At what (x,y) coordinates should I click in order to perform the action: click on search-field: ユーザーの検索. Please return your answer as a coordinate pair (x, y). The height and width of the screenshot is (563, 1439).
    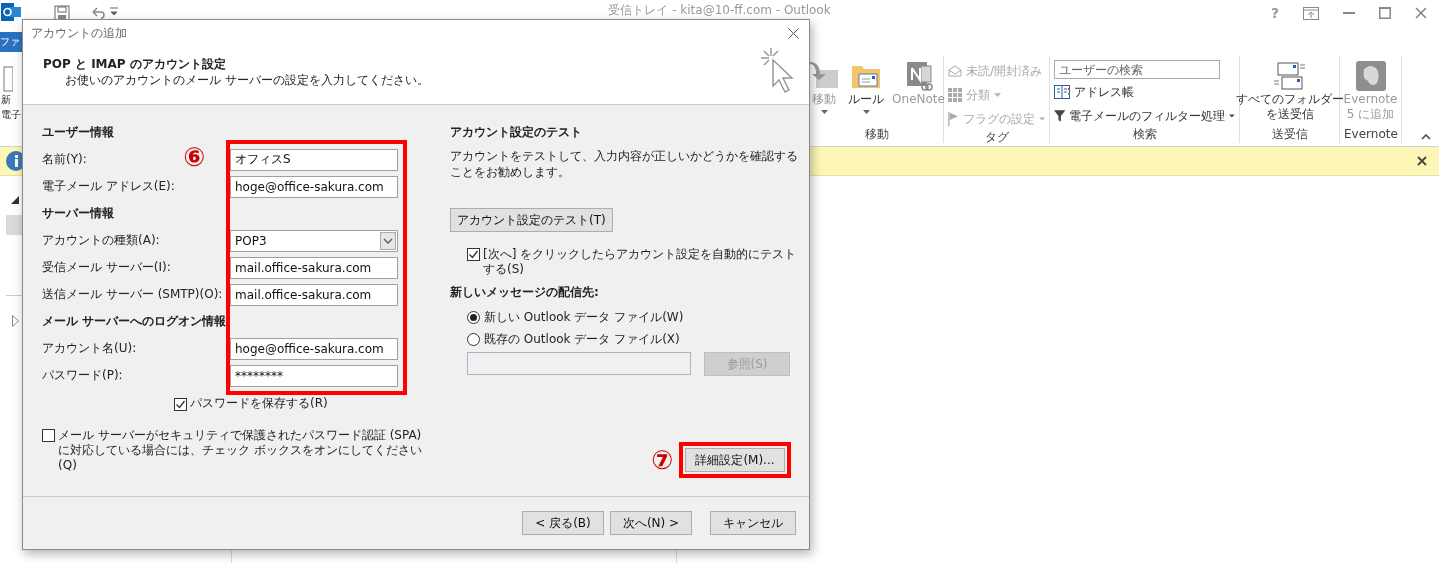
    Looking at the image, I should click on (1137, 69).